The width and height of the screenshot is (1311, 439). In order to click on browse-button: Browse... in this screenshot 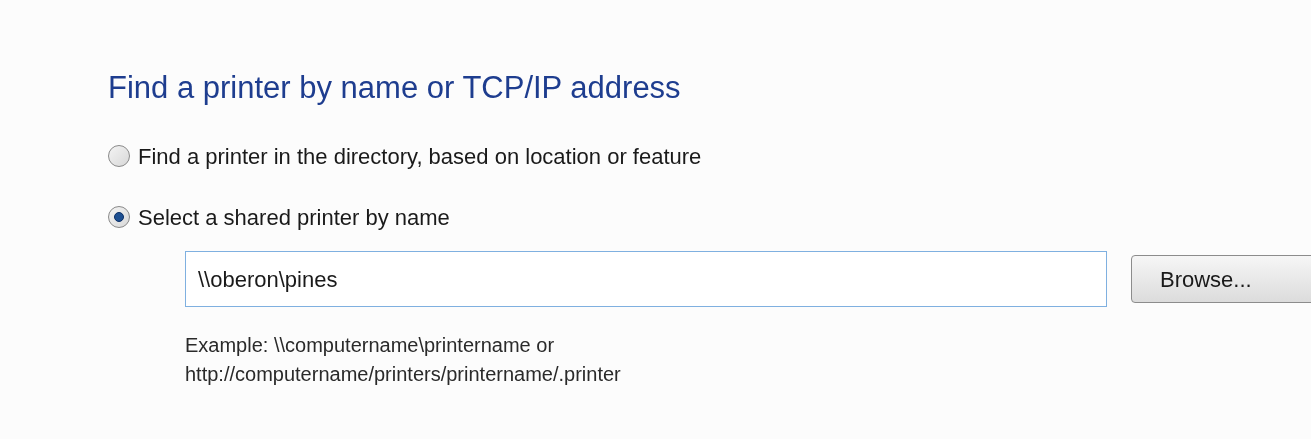, I will do `click(1221, 279)`.